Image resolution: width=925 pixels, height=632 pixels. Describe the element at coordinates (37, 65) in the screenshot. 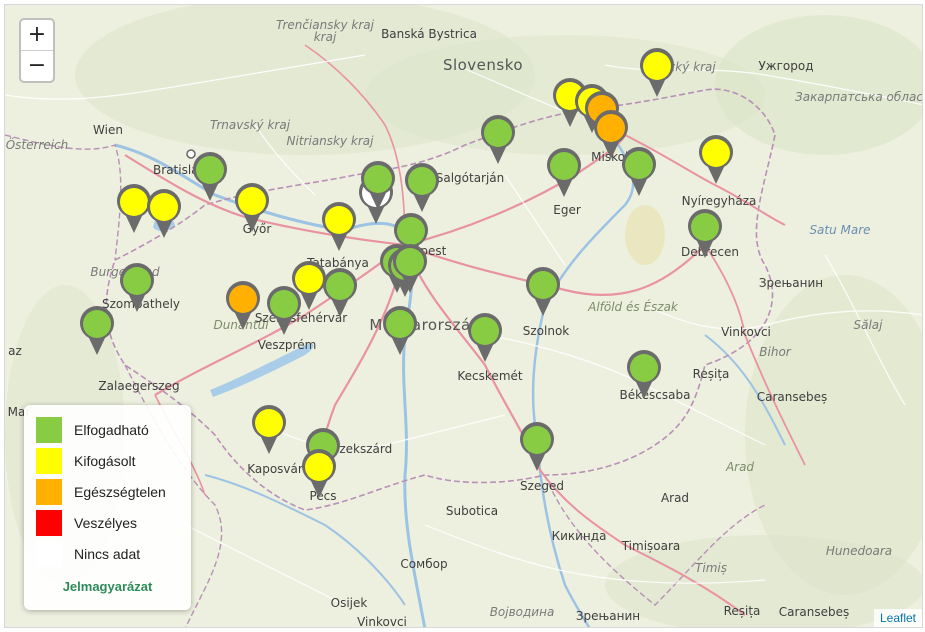

I see `zoom-out-button: −` at that location.